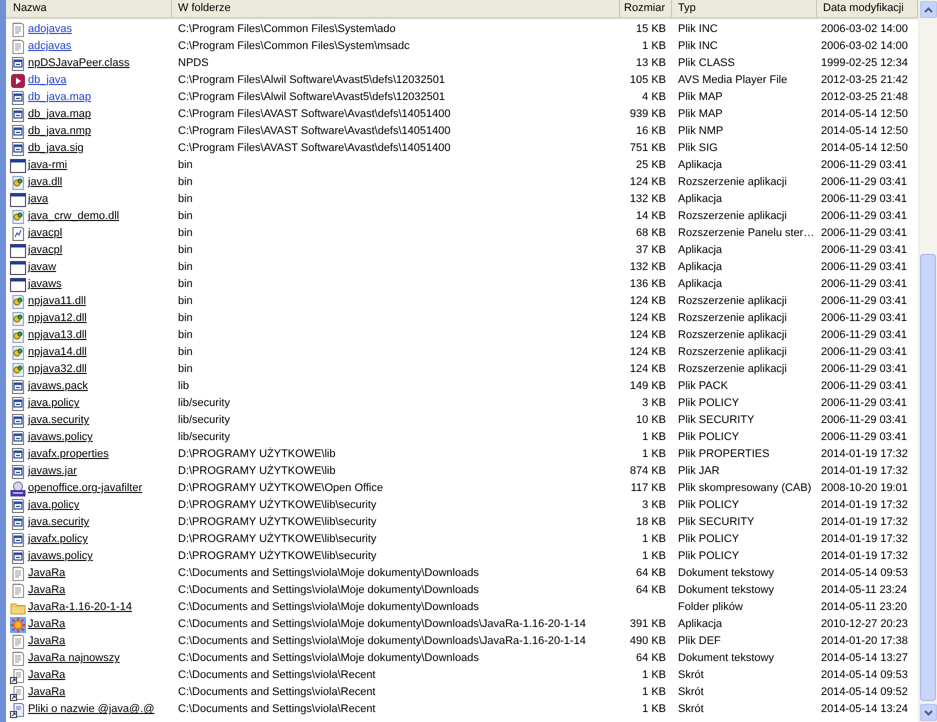 This screenshot has height=722, width=937. Describe the element at coordinates (45, 284) in the screenshot. I see `file-link: javaws` at that location.